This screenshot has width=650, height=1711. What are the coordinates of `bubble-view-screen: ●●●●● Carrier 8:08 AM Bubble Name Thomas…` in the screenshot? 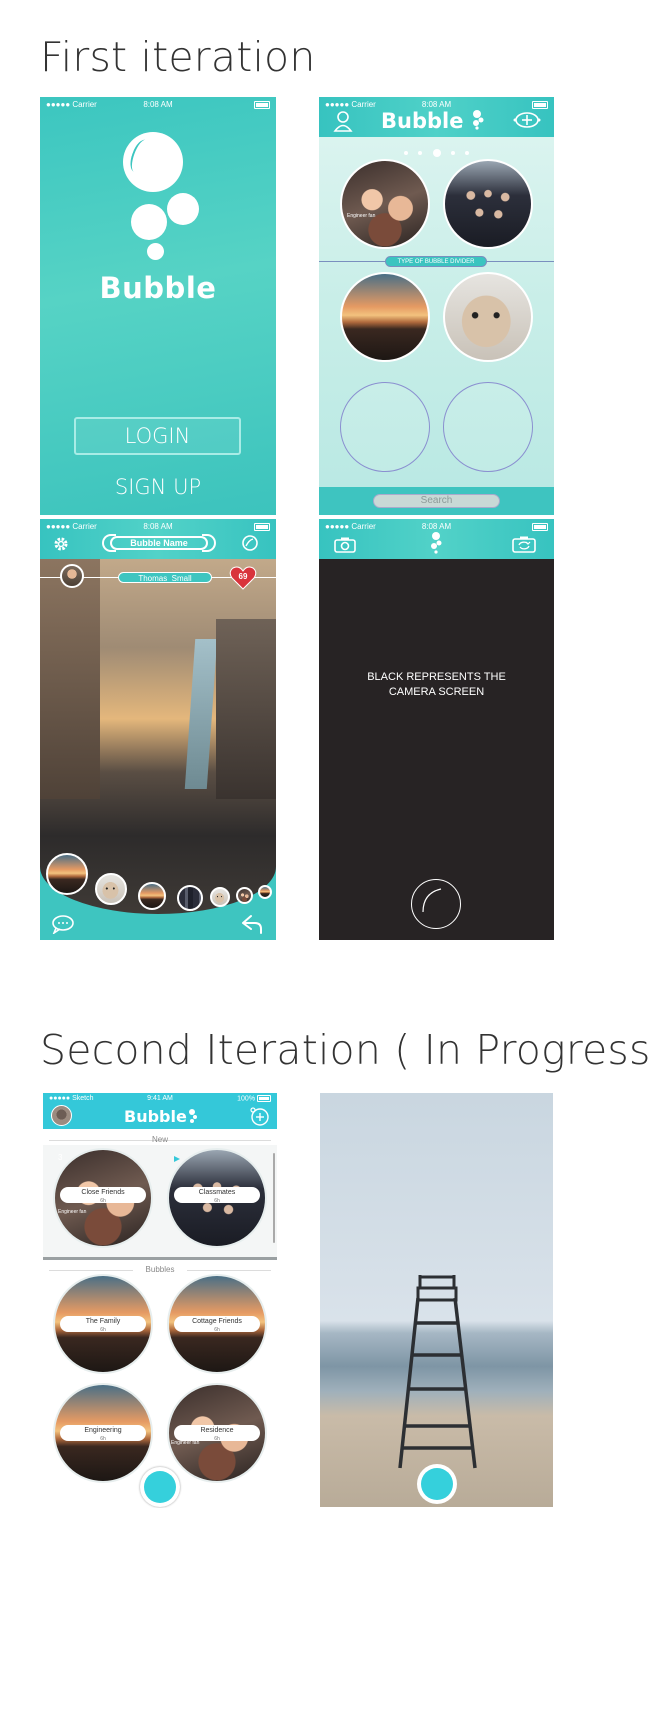 It's located at (158, 729).